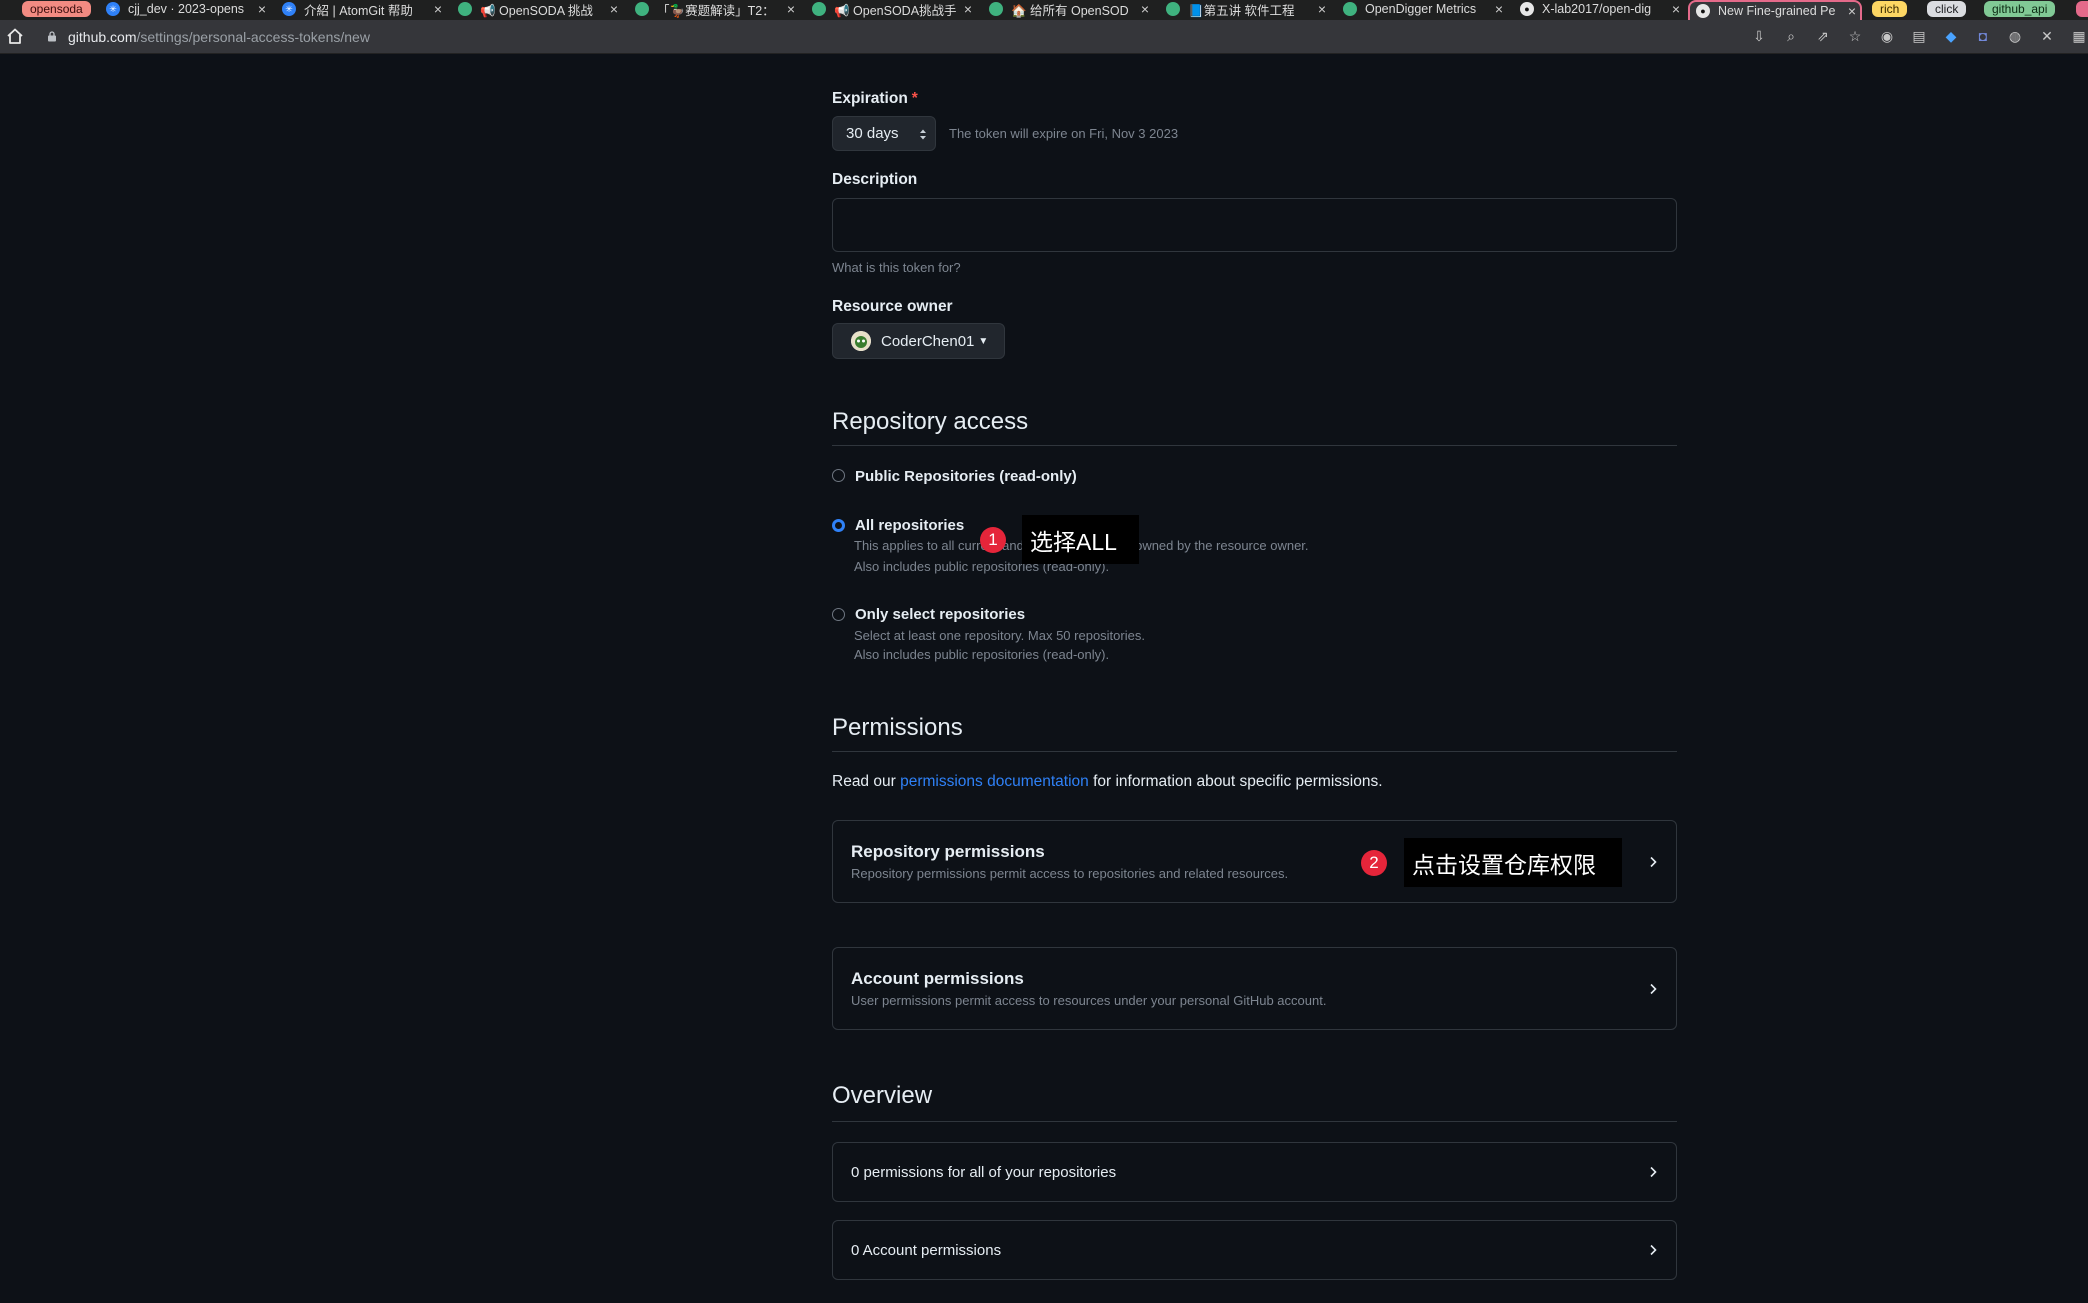 Image resolution: width=2088 pixels, height=1303 pixels. What do you see at coordinates (909, 525) in the screenshot?
I see `radio-label-all: All repositories` at bounding box center [909, 525].